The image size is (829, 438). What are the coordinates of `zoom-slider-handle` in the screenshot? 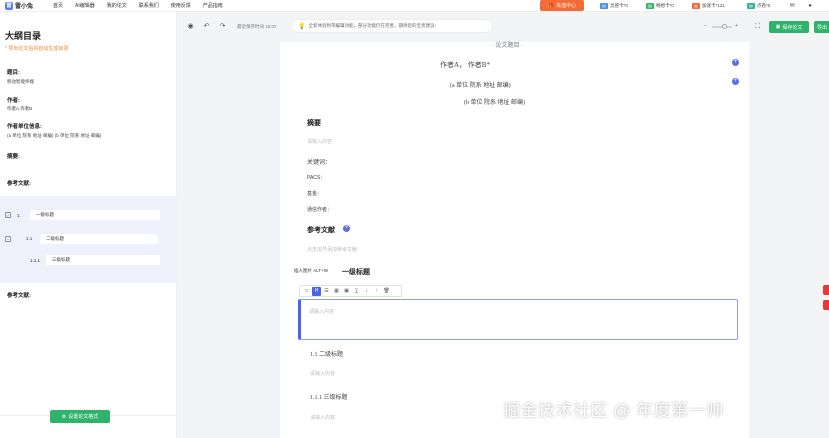 It's located at (724, 26).